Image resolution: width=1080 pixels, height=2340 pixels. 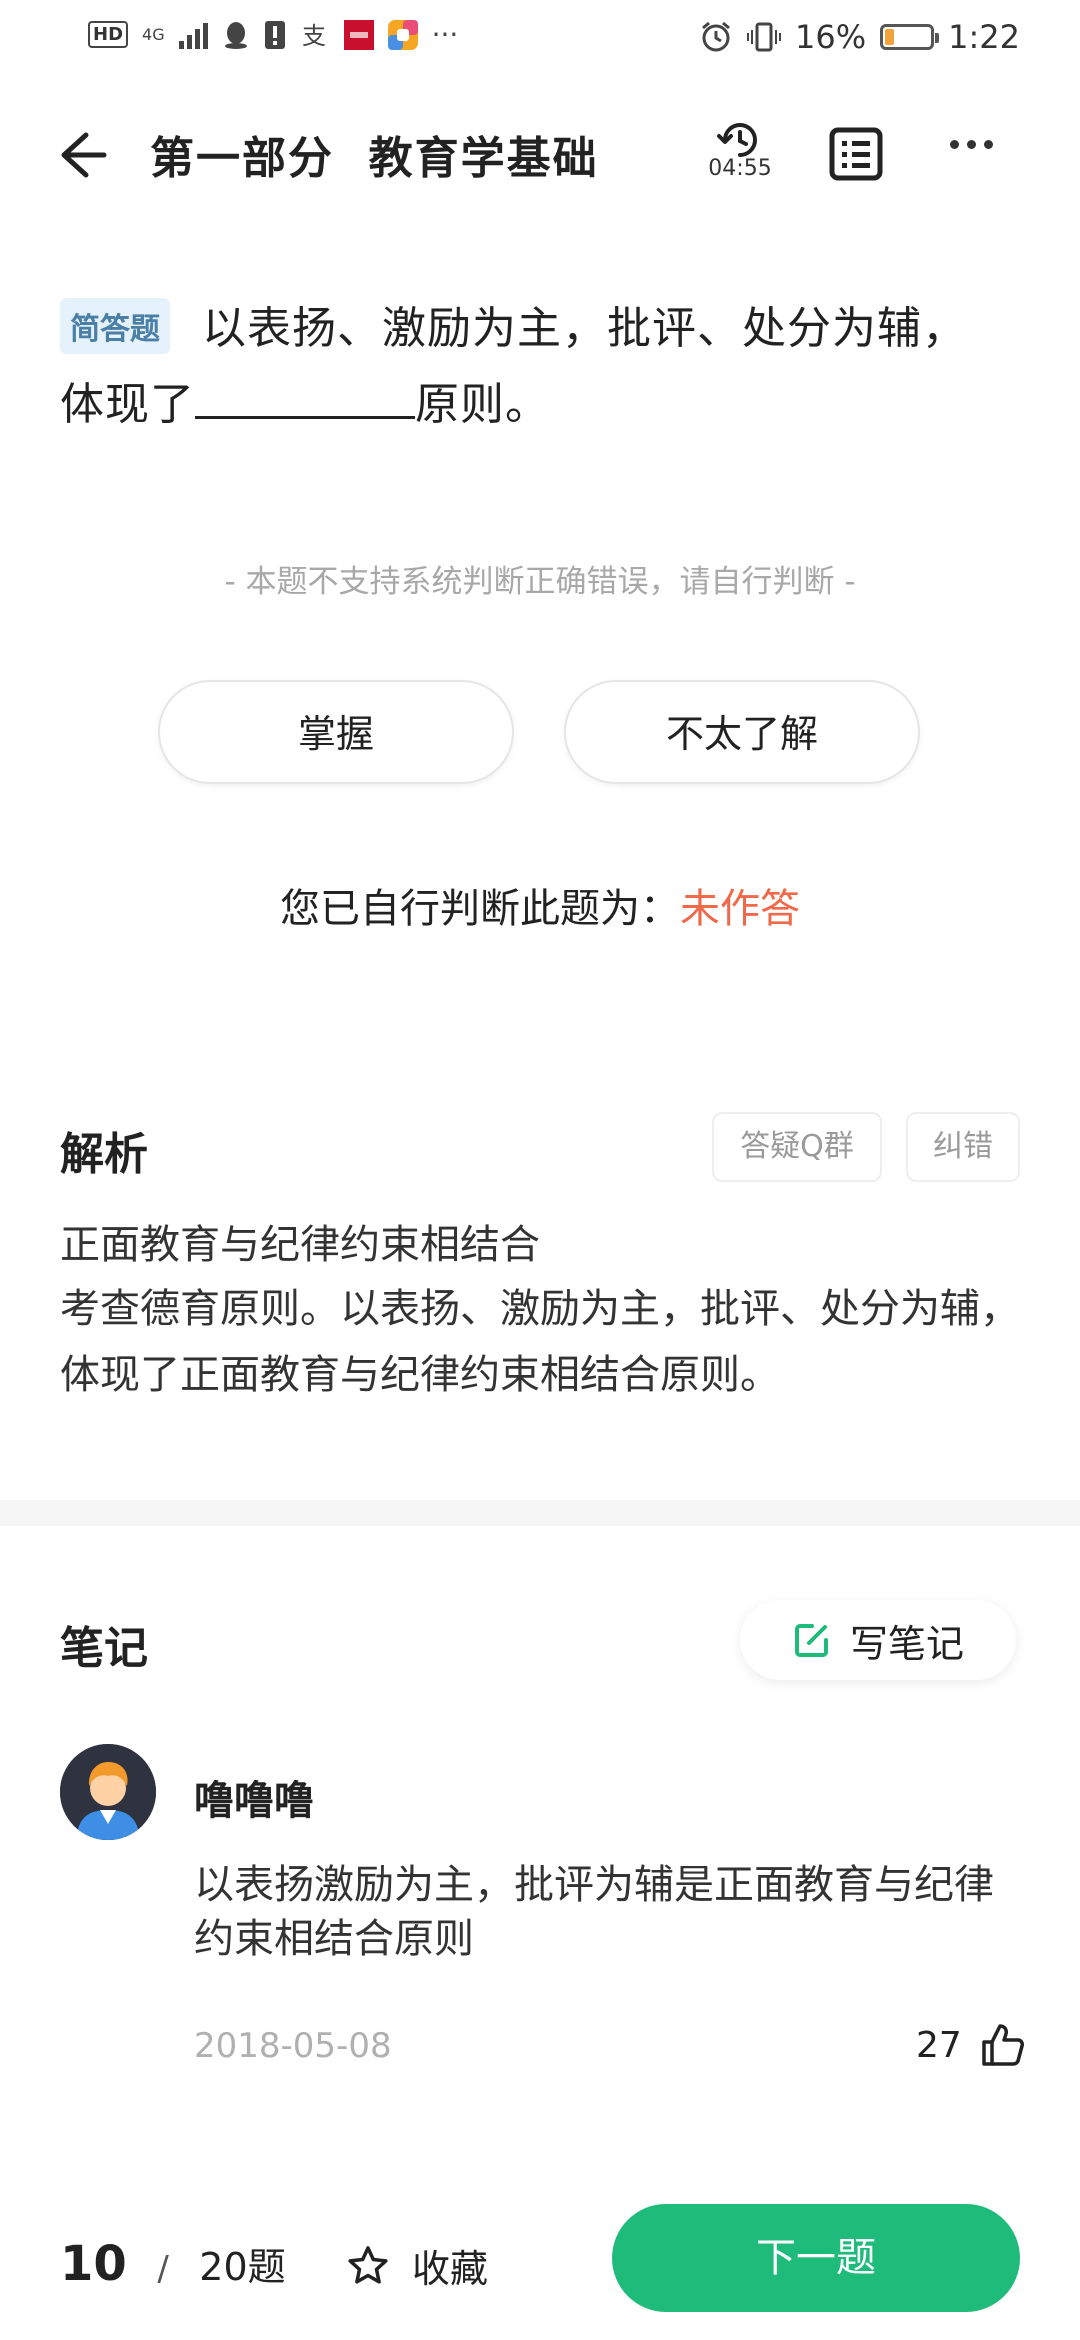 I want to click on question-text-line2: 体现了 原则。, so click(x=305, y=400).